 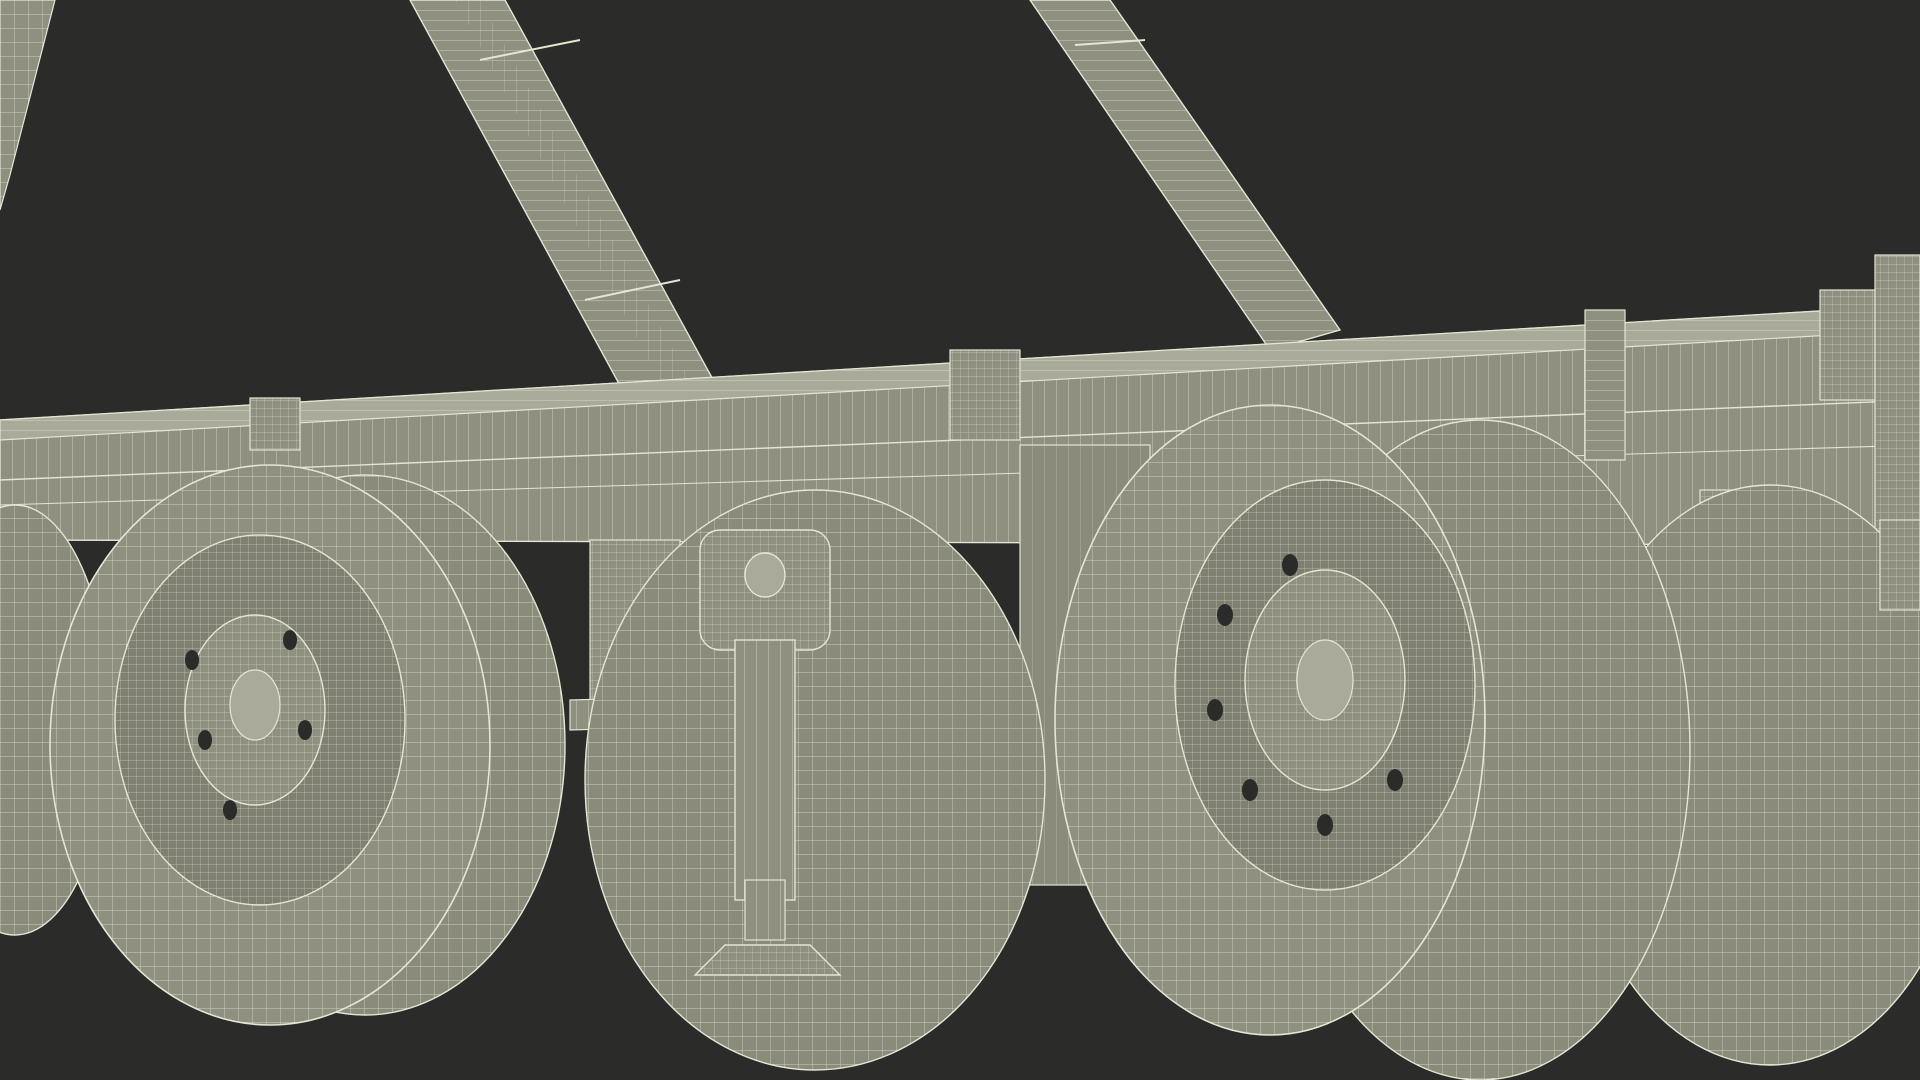 I want to click on wheel-left-front, so click(x=270, y=745).